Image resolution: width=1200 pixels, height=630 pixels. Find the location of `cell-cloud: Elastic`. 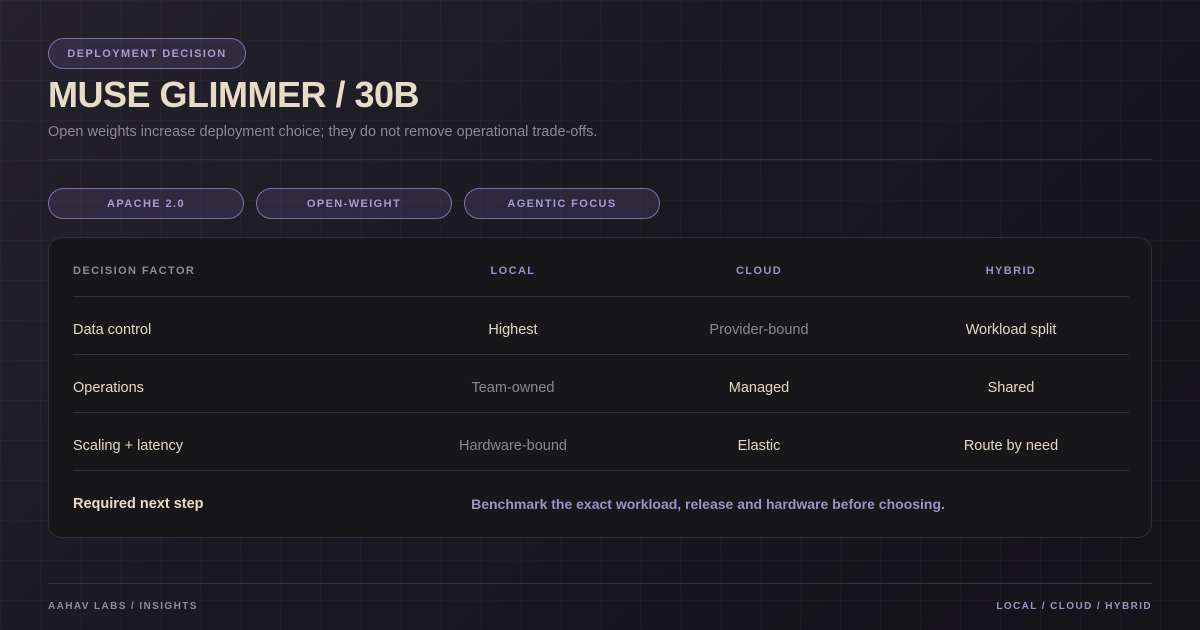

cell-cloud: Elastic is located at coordinates (759, 446).